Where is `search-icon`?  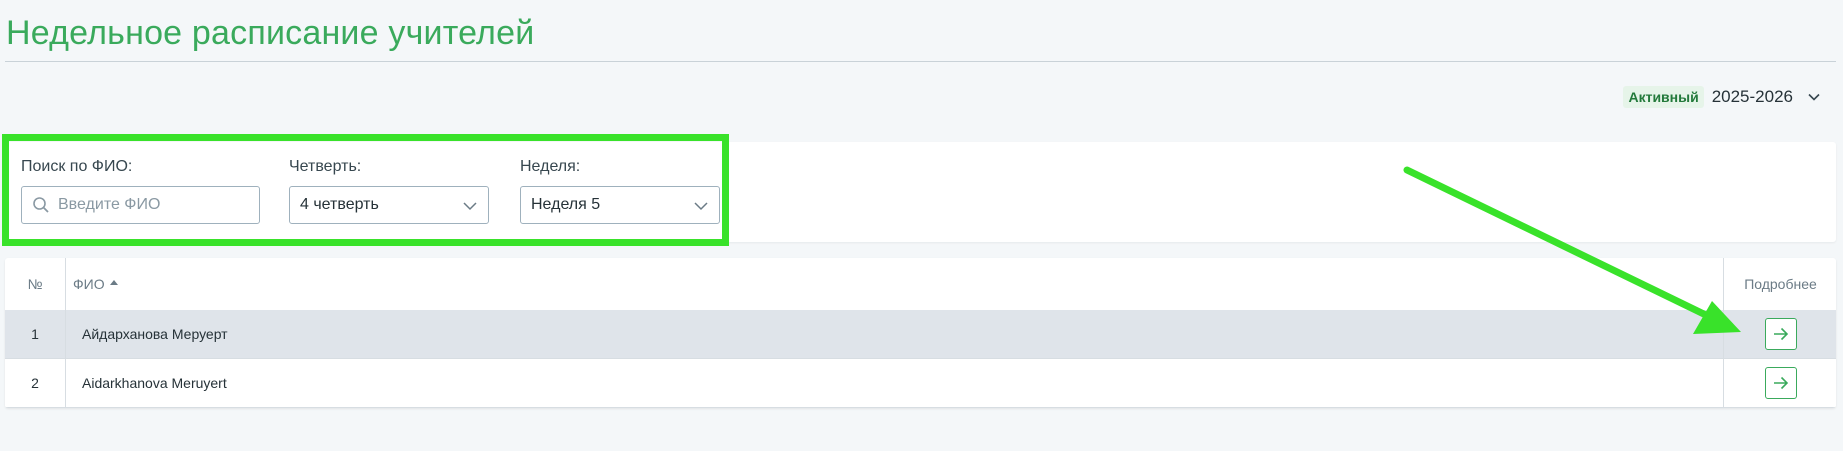
search-icon is located at coordinates (41, 205).